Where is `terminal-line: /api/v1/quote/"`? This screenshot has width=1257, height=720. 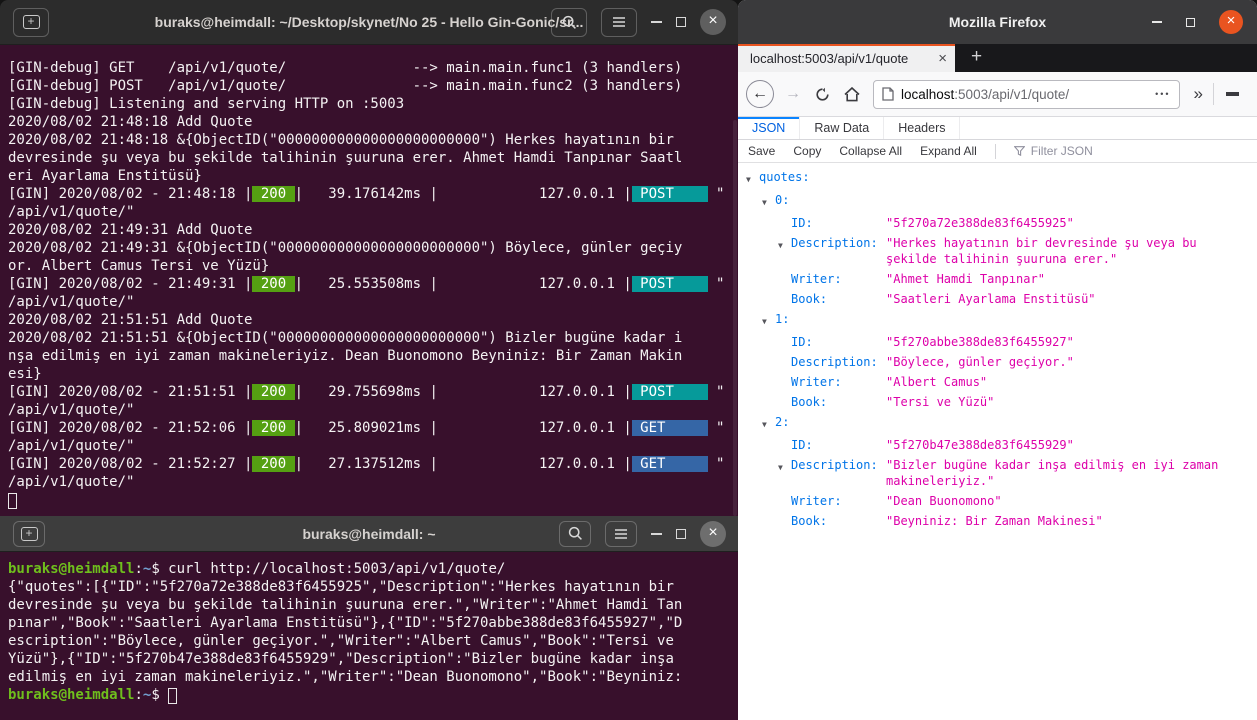 terminal-line: /api/v1/quote/" is located at coordinates (373, 212).